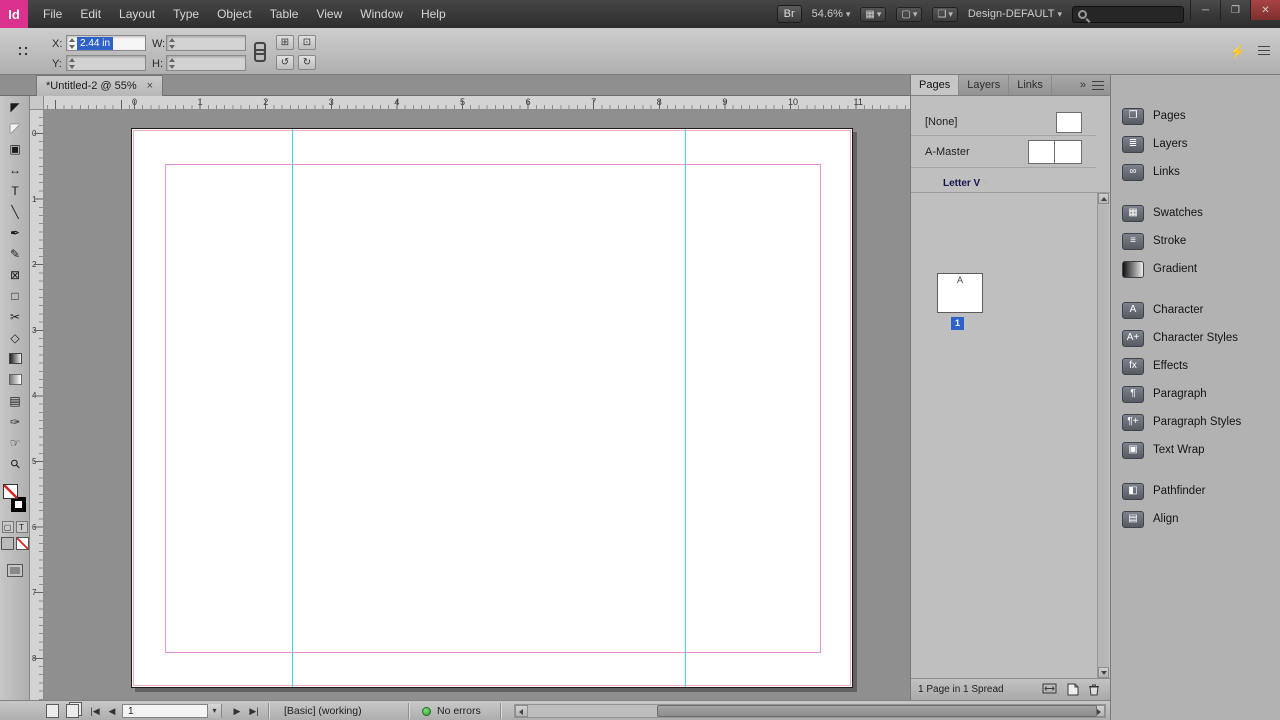 The width and height of the screenshot is (1280, 720). Describe the element at coordinates (15, 421) in the screenshot. I see `eyedropper-tool: ✑` at that location.